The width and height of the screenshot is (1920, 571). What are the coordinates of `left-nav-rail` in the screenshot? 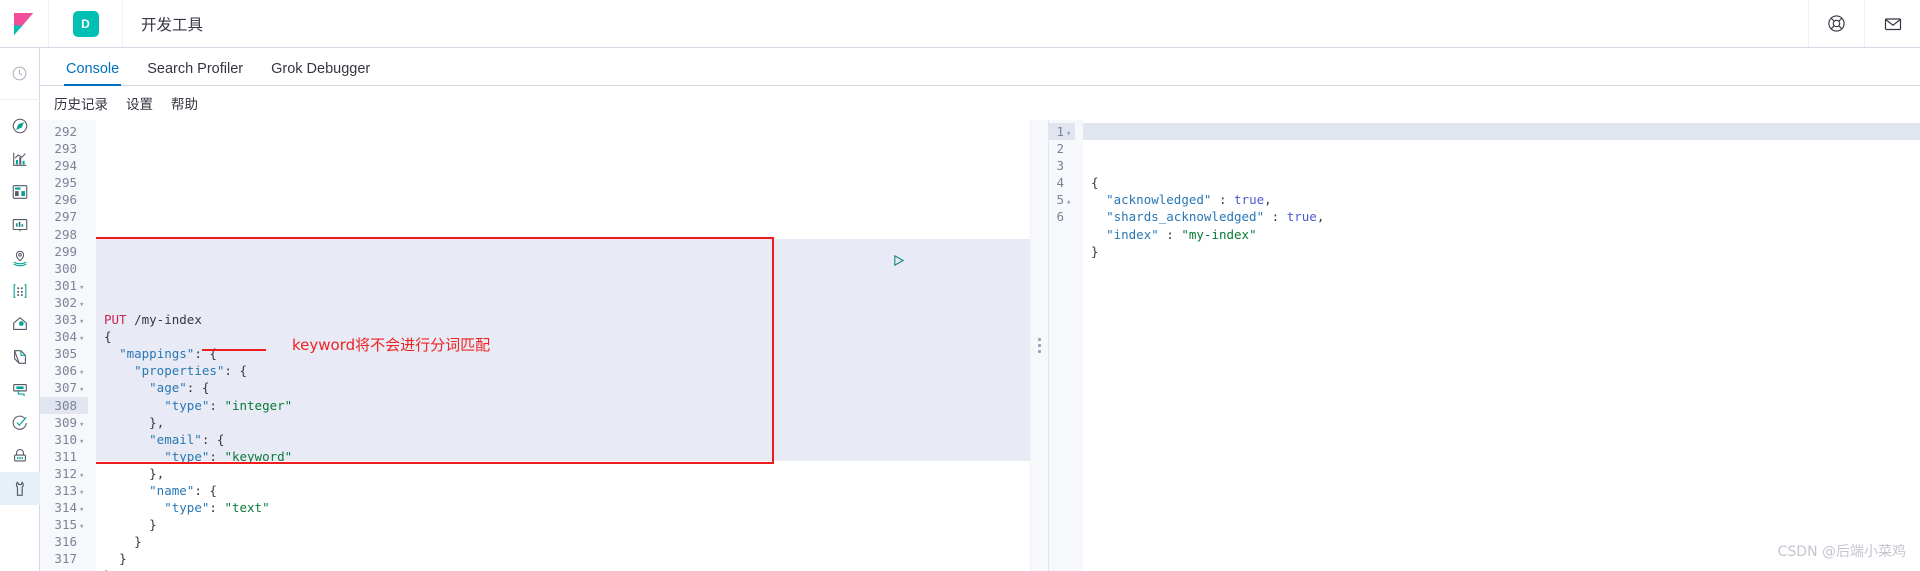 It's located at (20, 309).